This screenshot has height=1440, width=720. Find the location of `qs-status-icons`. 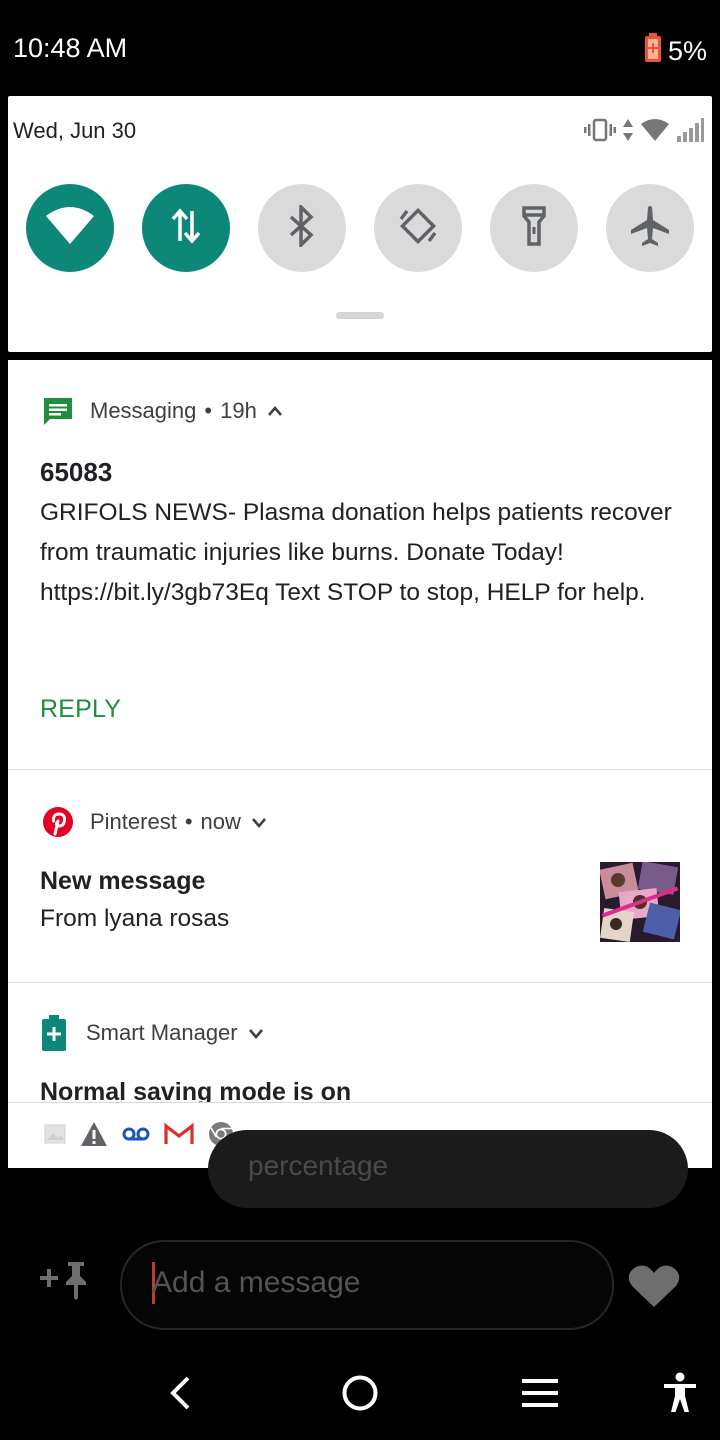

qs-status-icons is located at coordinates (644, 132).